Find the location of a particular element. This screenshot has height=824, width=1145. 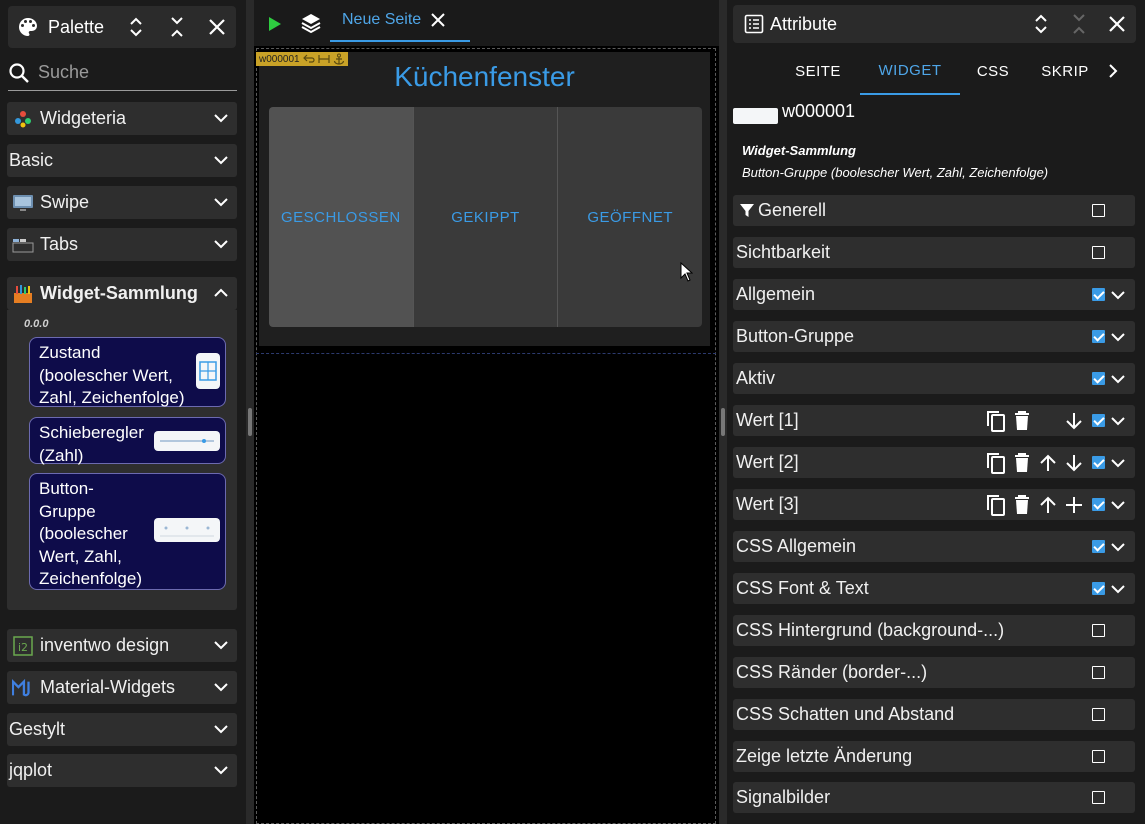

tab-skript: SKRIP is located at coordinates (1065, 71).